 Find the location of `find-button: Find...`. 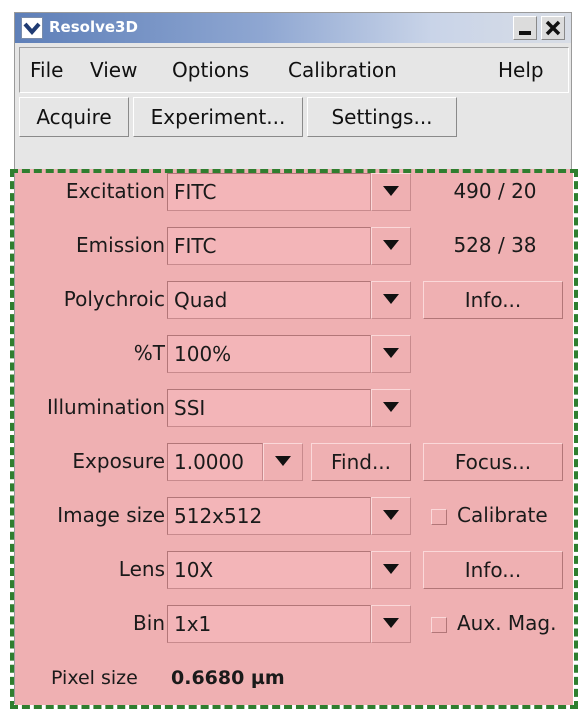

find-button: Find... is located at coordinates (361, 462).